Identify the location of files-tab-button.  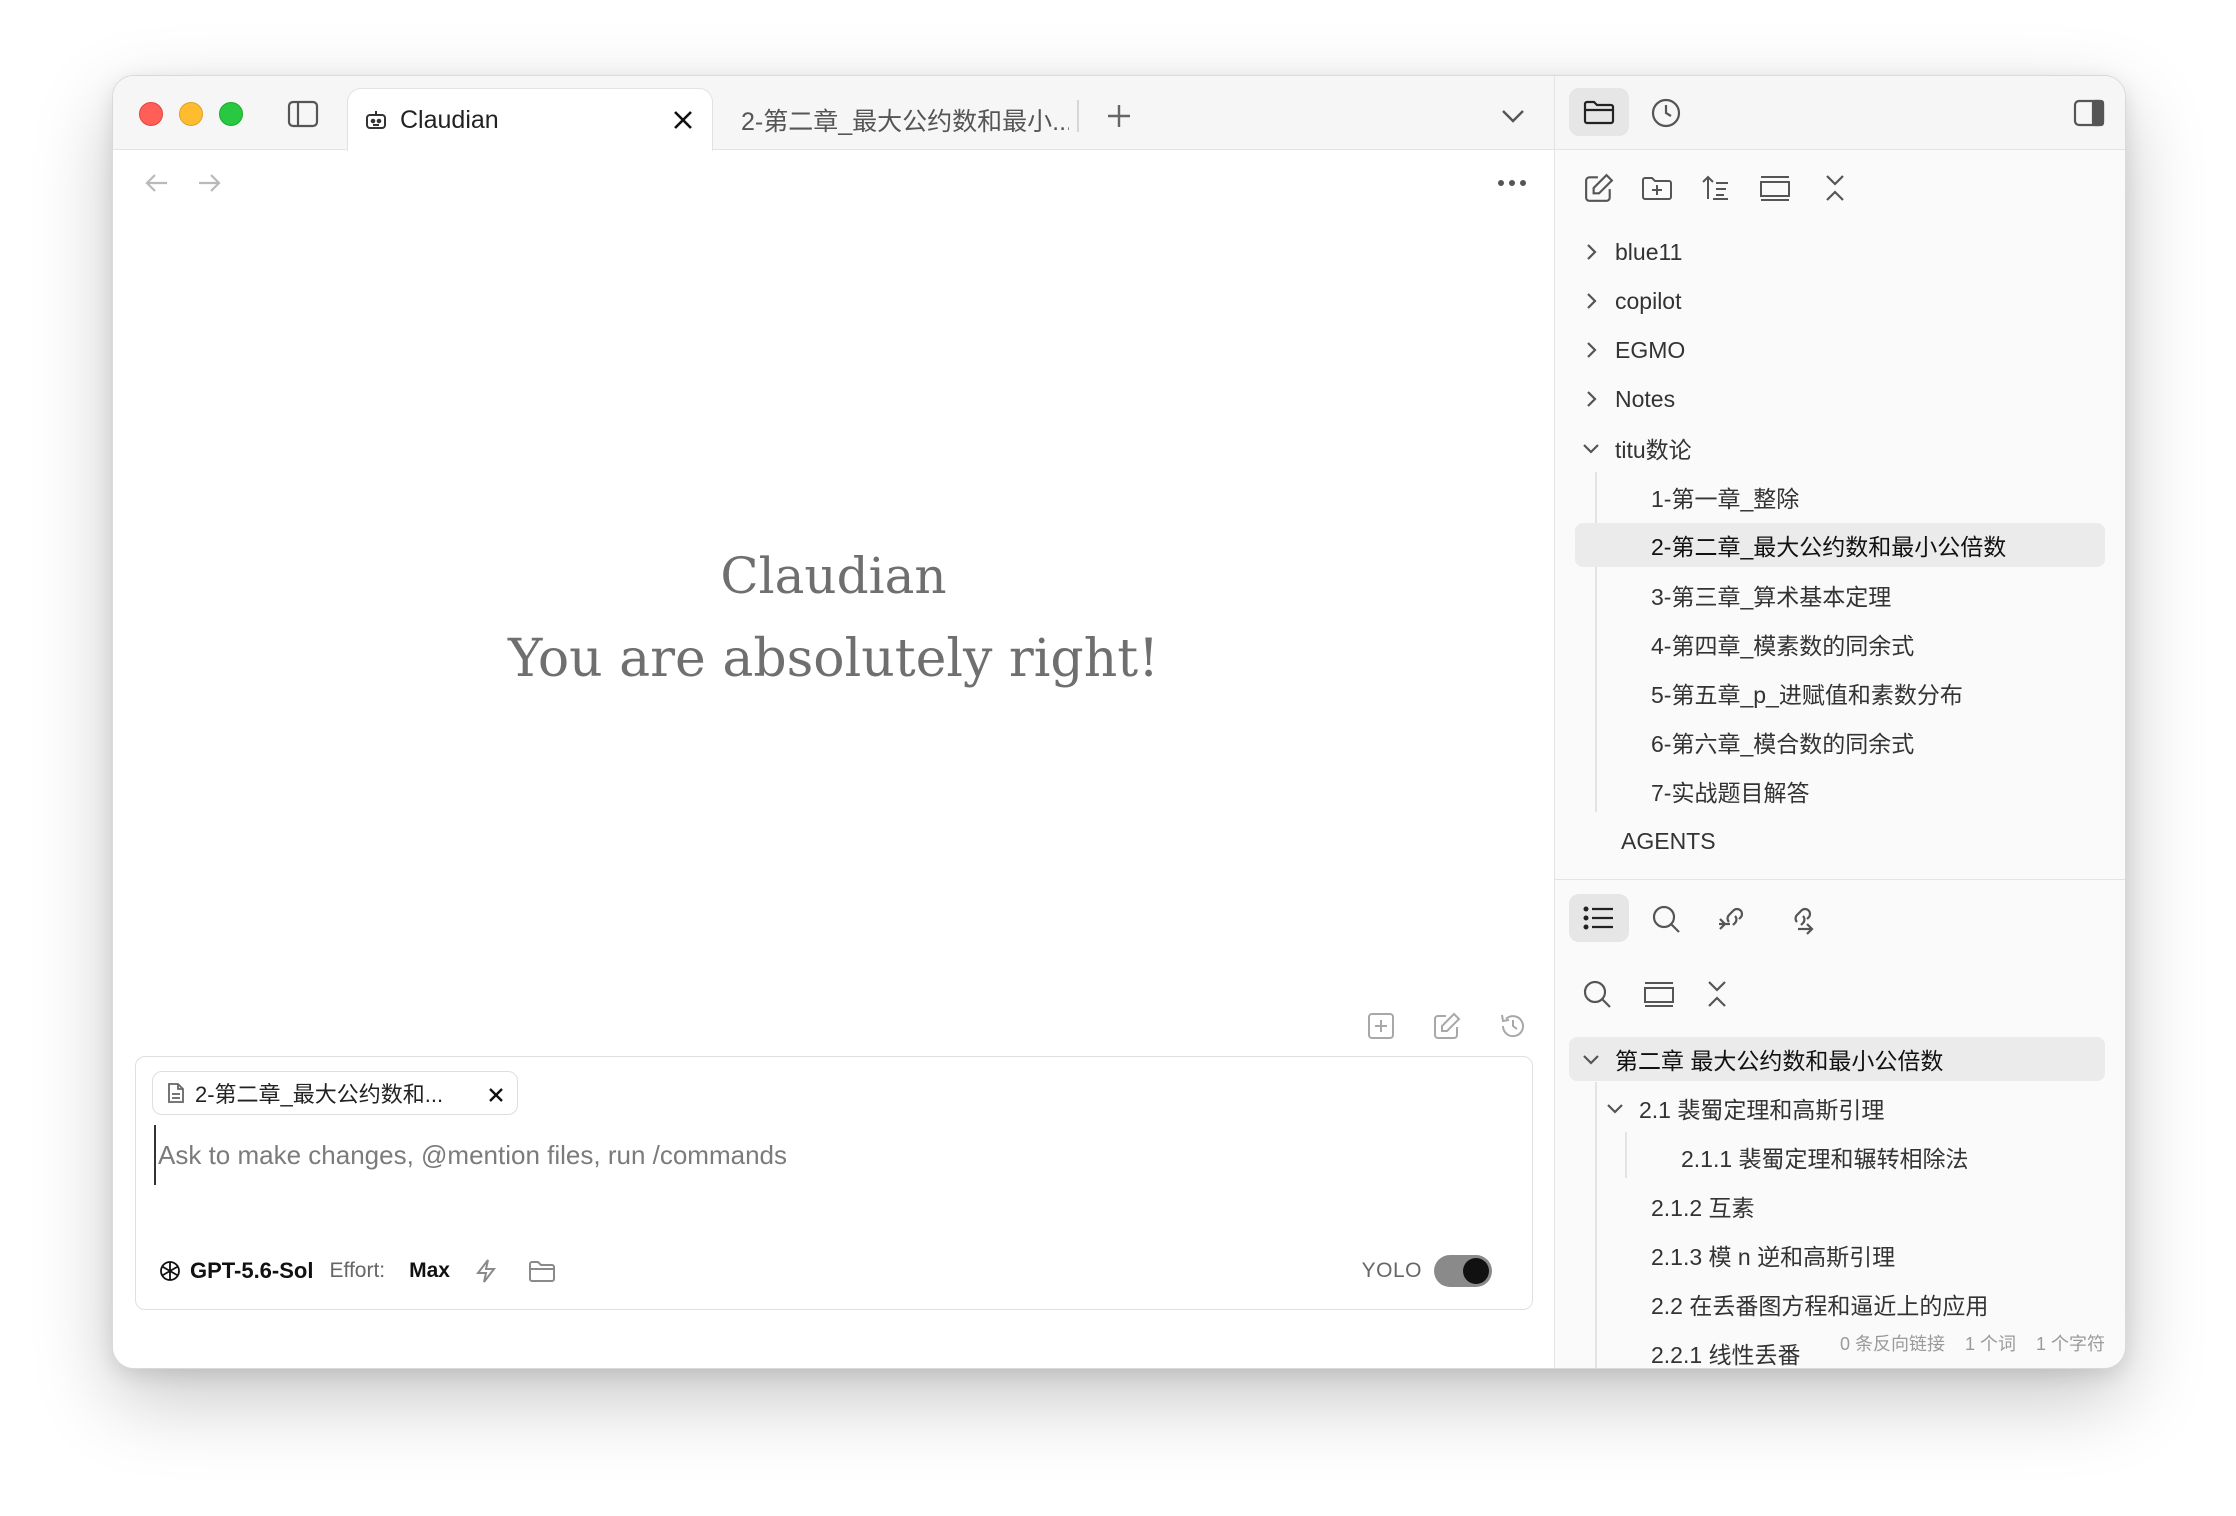
(1599, 112).